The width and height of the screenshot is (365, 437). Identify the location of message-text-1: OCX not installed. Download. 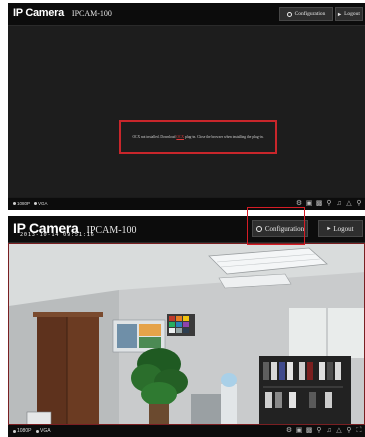
(154, 137).